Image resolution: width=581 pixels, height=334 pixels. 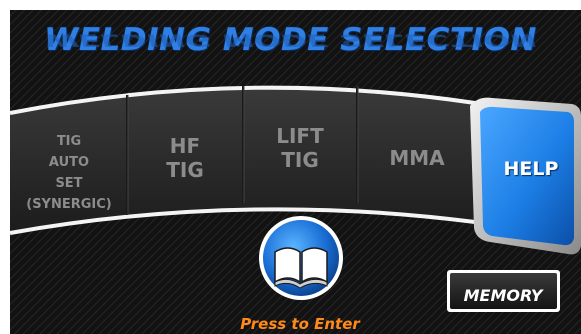 I want to click on mode-tig-auto-set-button: TIG AUTO SET (SYNERGIC), so click(x=69, y=173).